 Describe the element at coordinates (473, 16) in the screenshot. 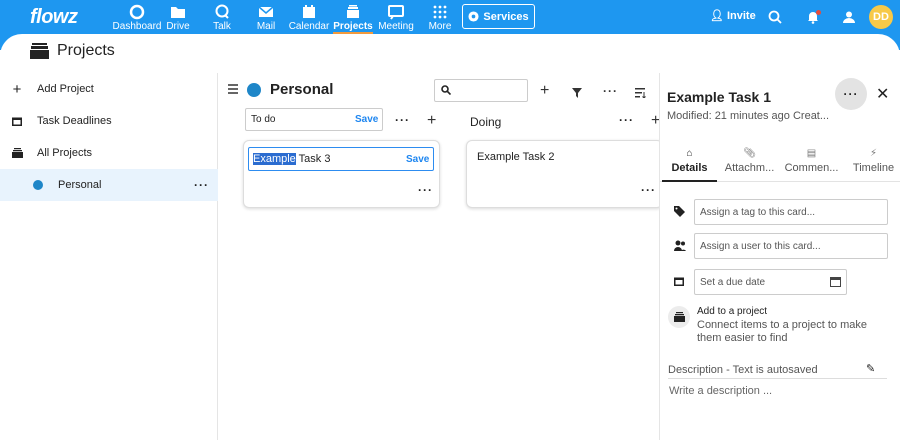

I see `services-icon` at that location.